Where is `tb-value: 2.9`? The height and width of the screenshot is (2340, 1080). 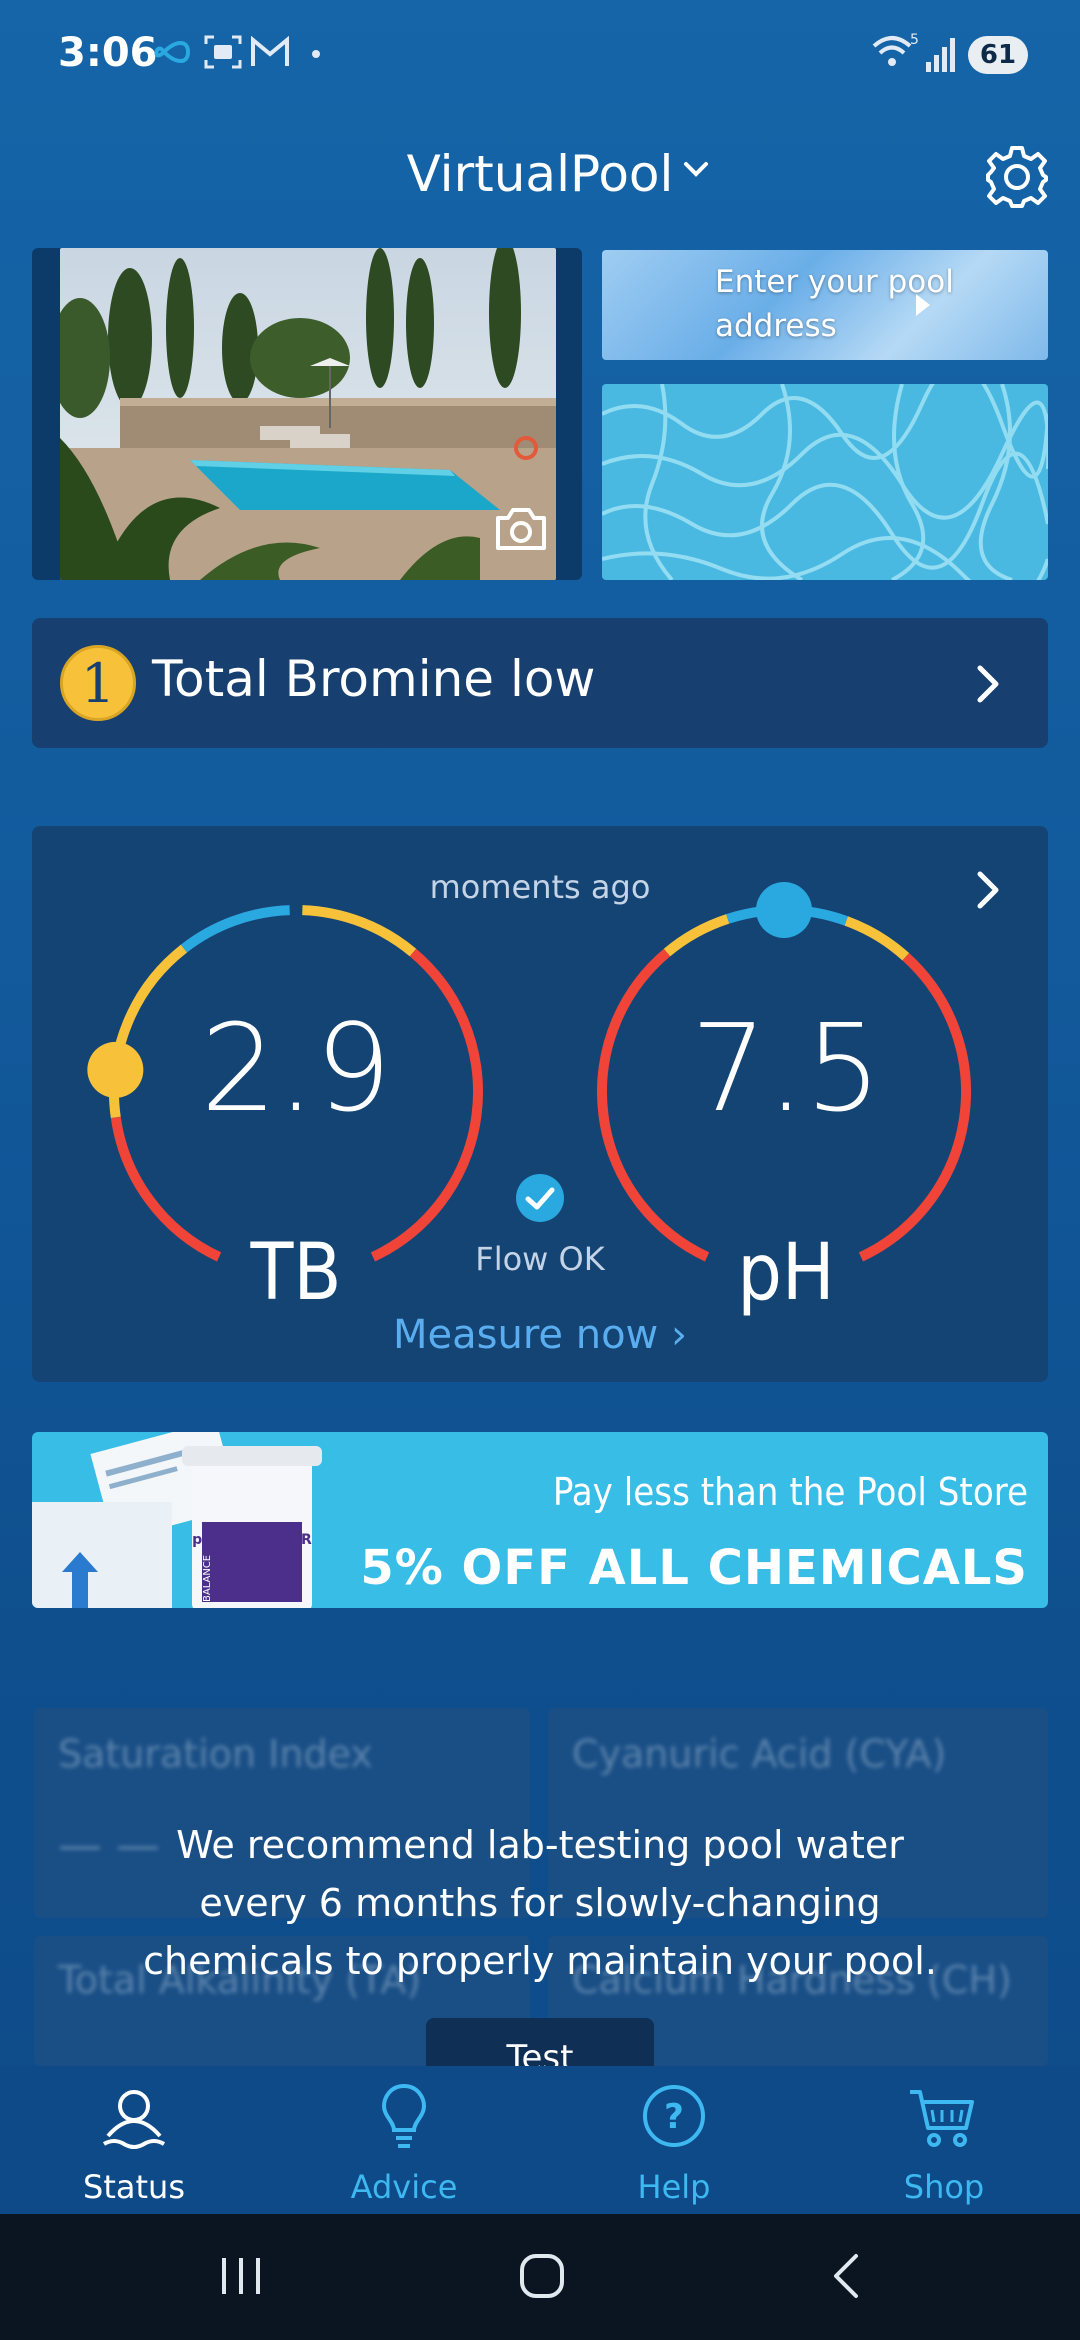
tb-value: 2.9 is located at coordinates (296, 1069).